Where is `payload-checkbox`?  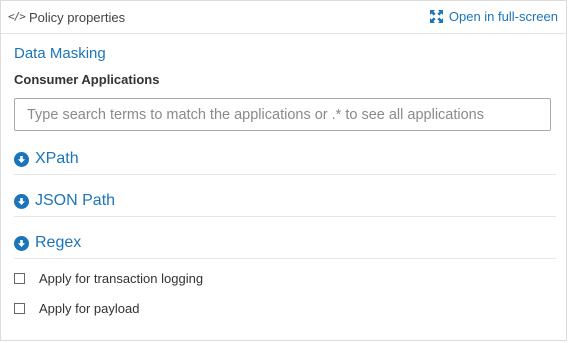
payload-checkbox is located at coordinates (19, 308).